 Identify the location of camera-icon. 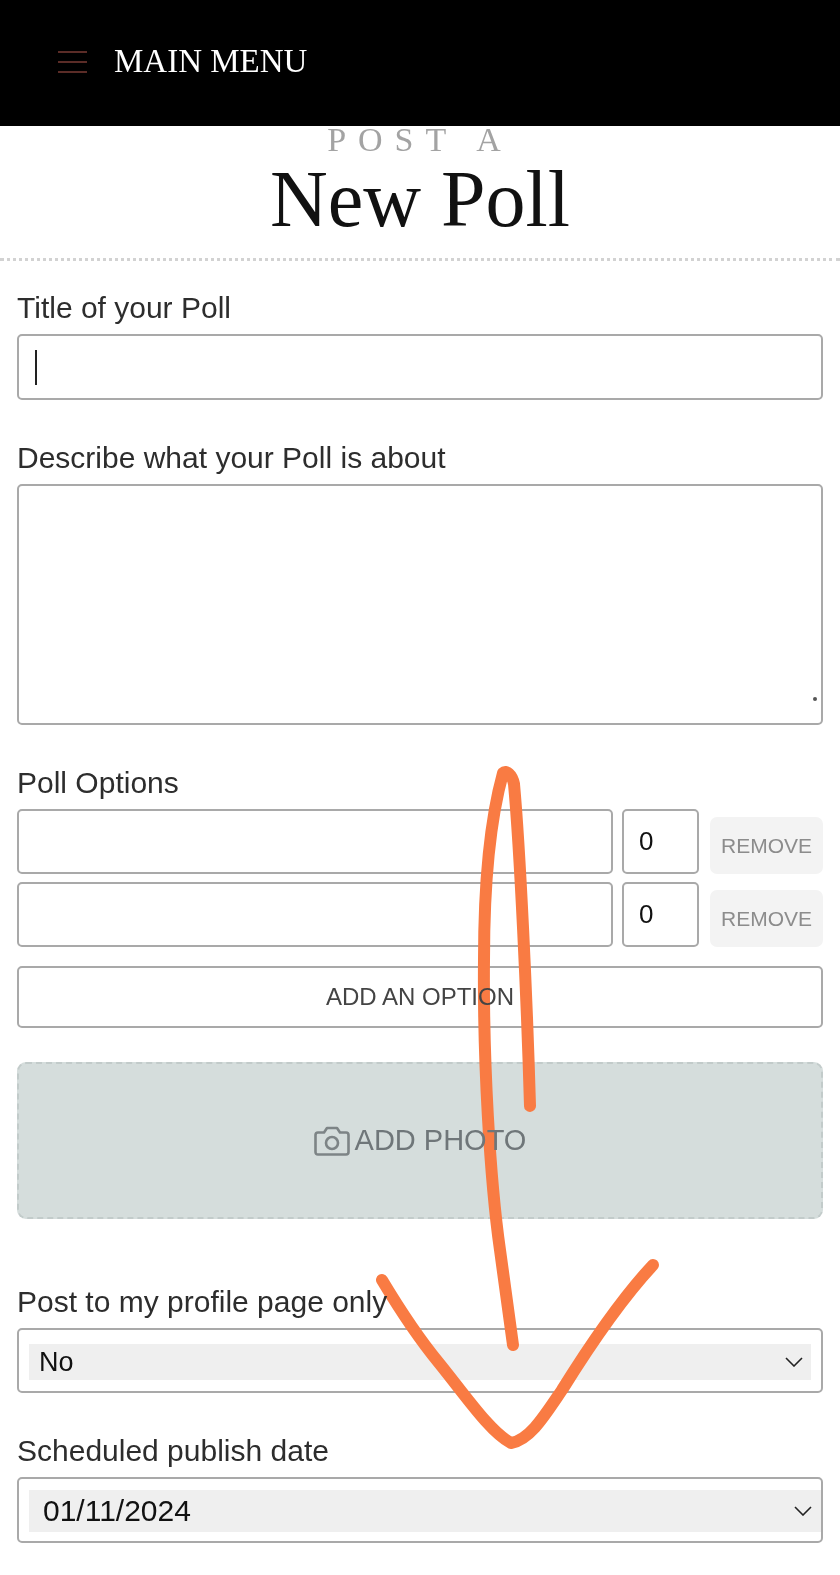
(331, 1140).